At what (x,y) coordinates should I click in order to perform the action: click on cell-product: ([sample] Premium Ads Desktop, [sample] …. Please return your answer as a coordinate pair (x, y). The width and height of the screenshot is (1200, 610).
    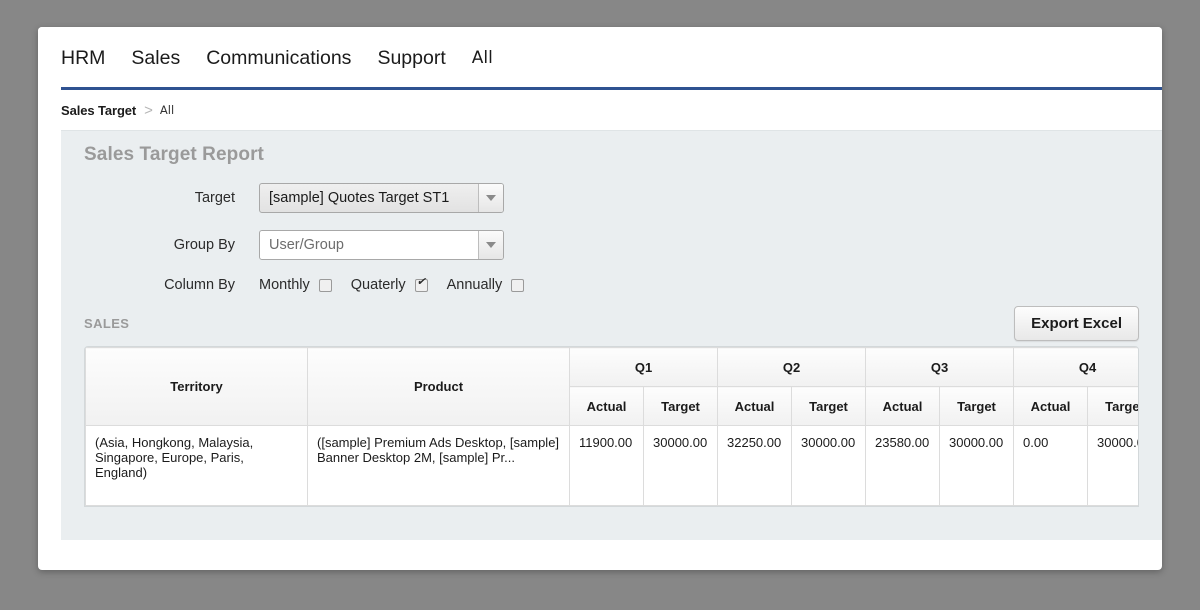
    Looking at the image, I should click on (438, 465).